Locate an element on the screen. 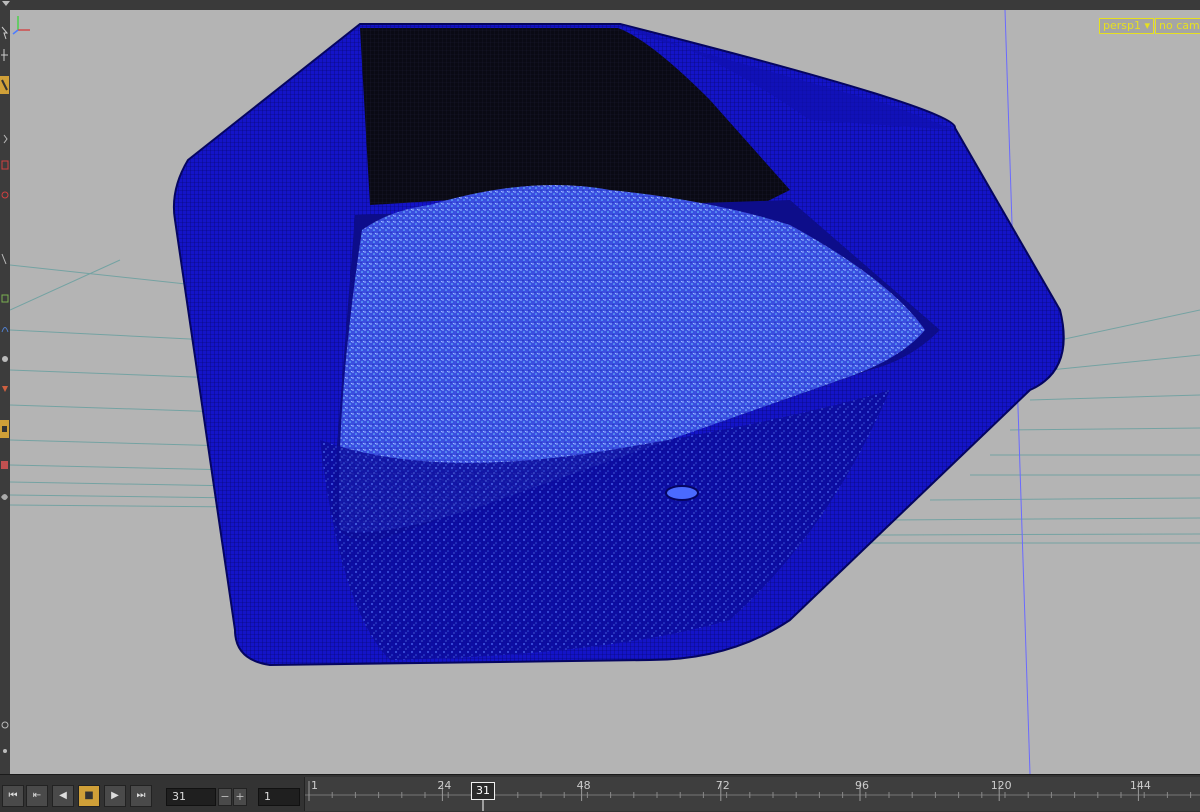  ruler-tick-label: 1 is located at coordinates (314, 785).